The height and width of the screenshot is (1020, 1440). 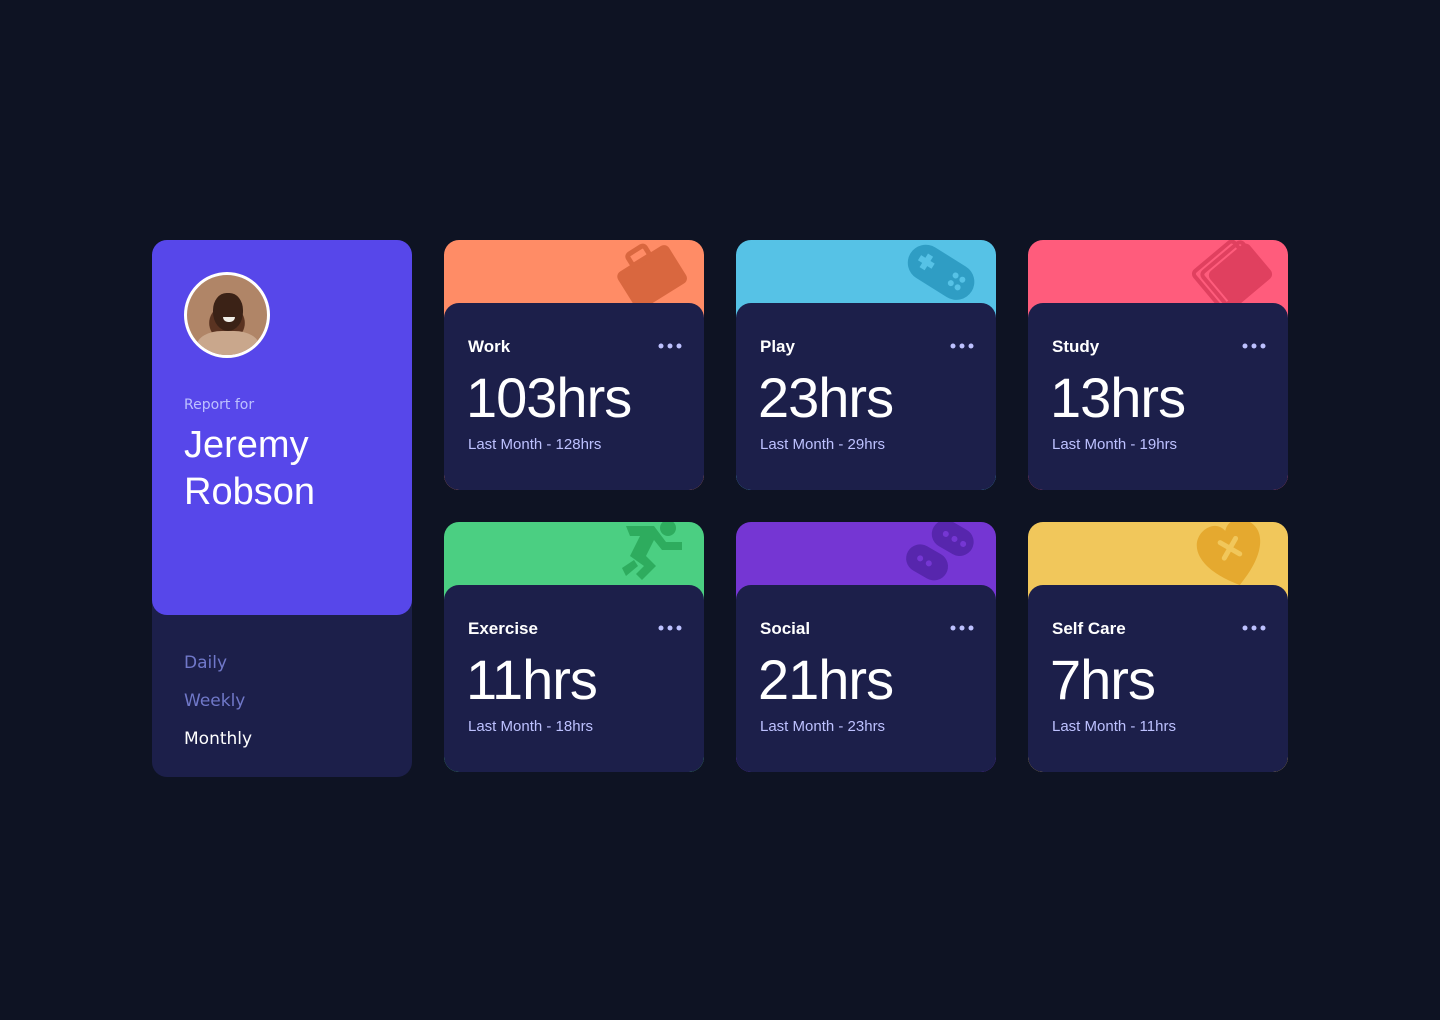 I want to click on activity-card-play: Play 23hrs Last Month - 29hrs, so click(x=866, y=365).